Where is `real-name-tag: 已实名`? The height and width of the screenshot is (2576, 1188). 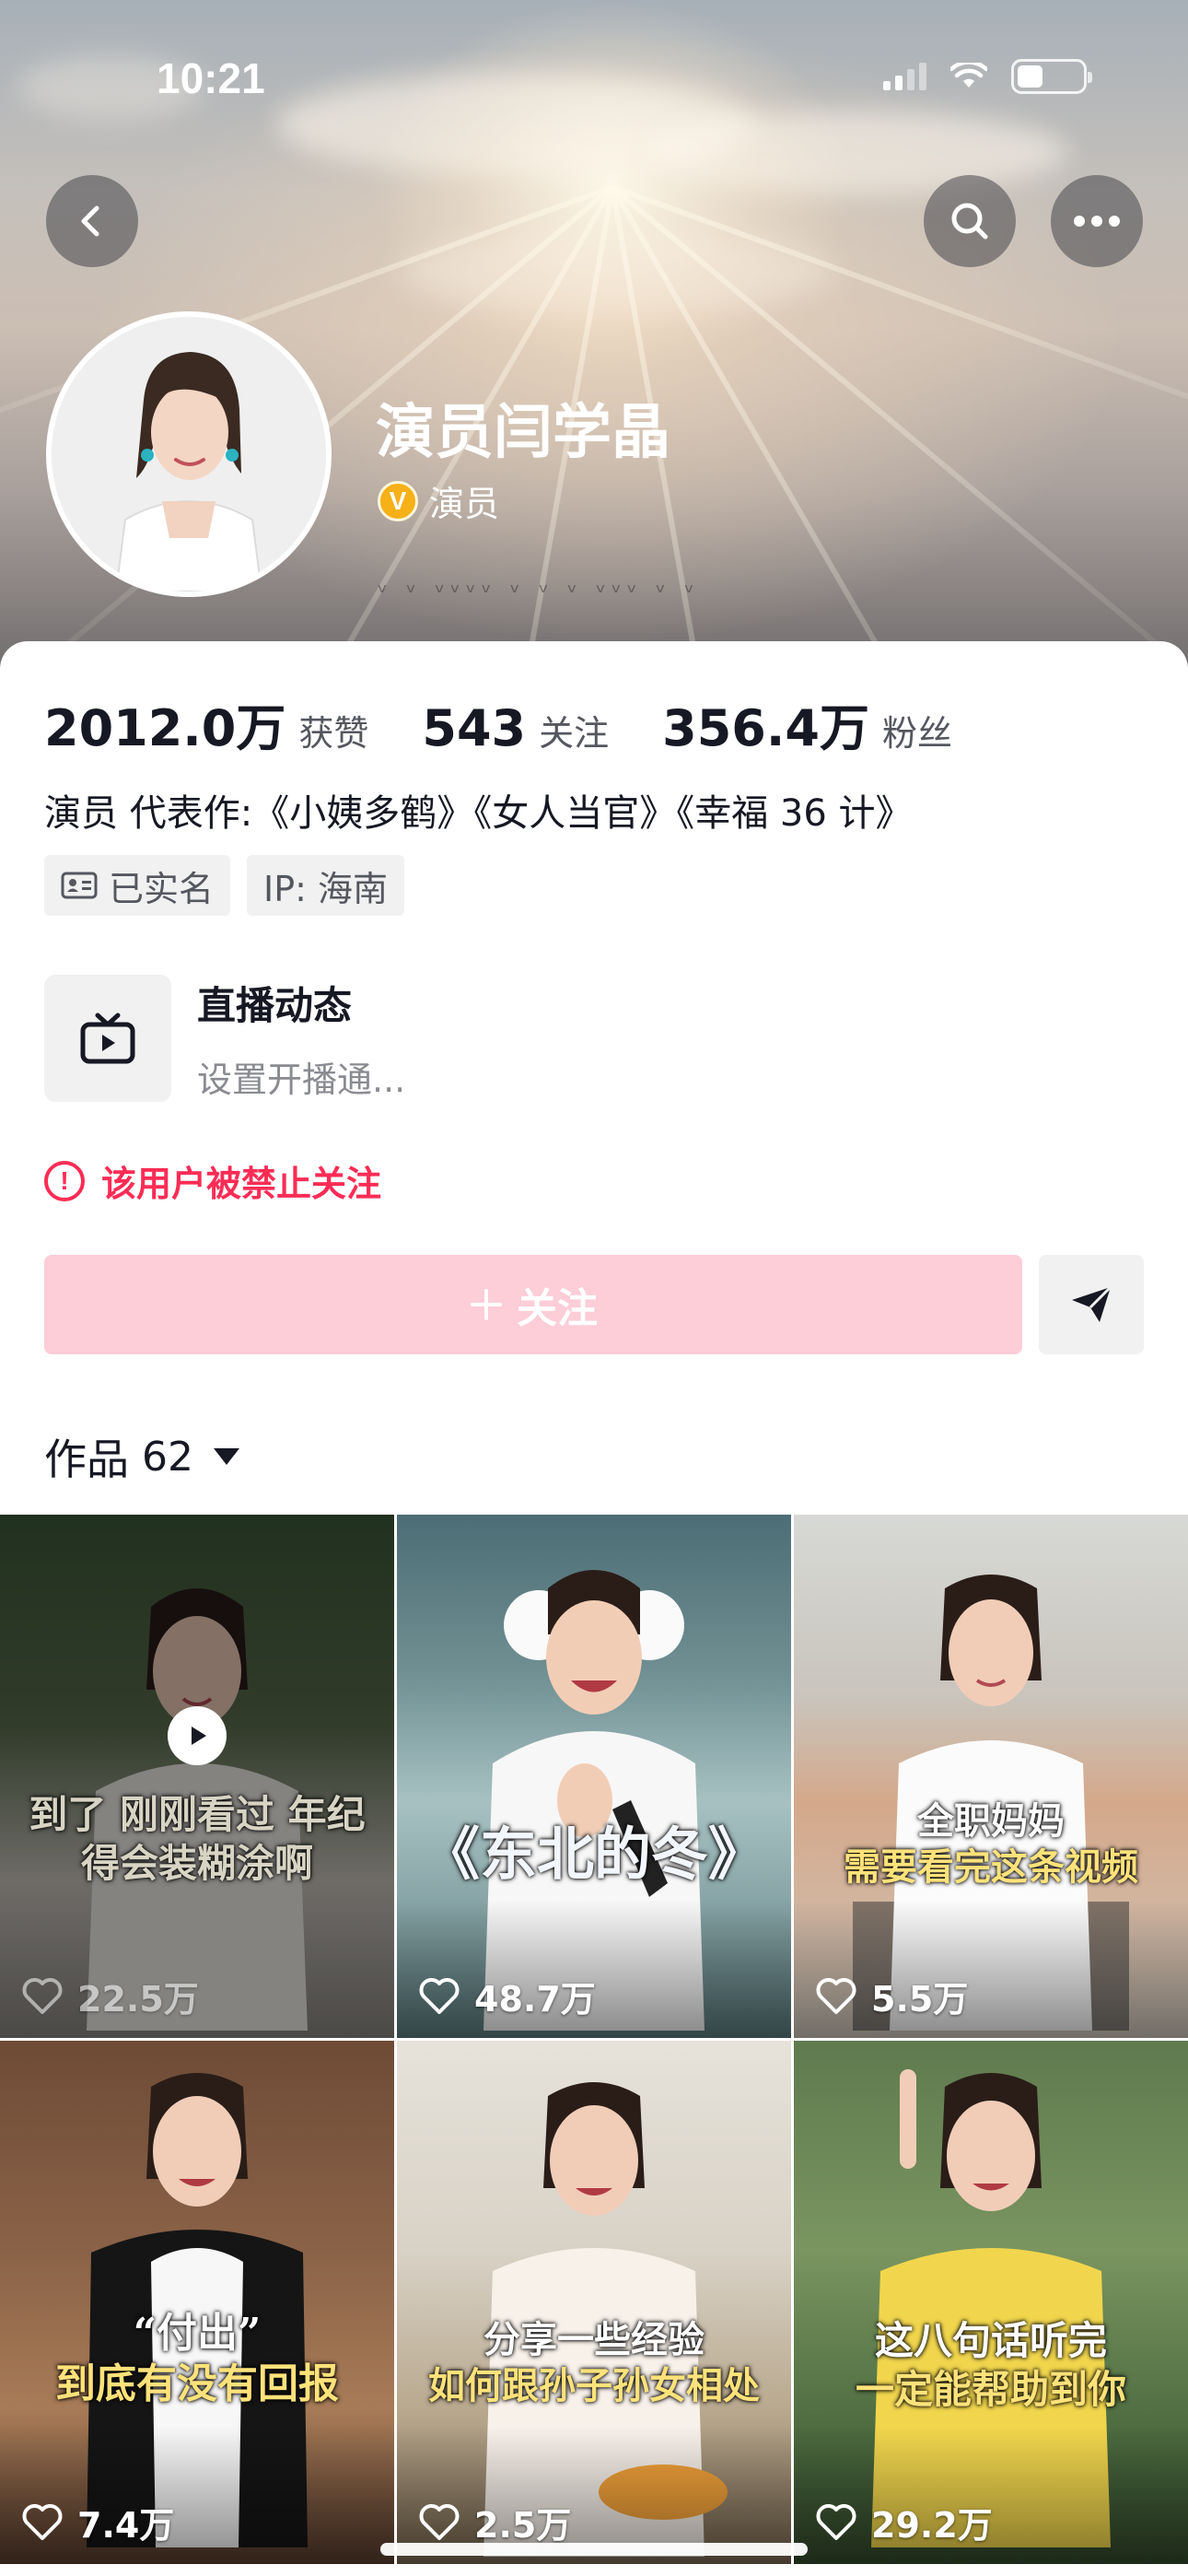
real-name-tag: 已实名 is located at coordinates (137, 885).